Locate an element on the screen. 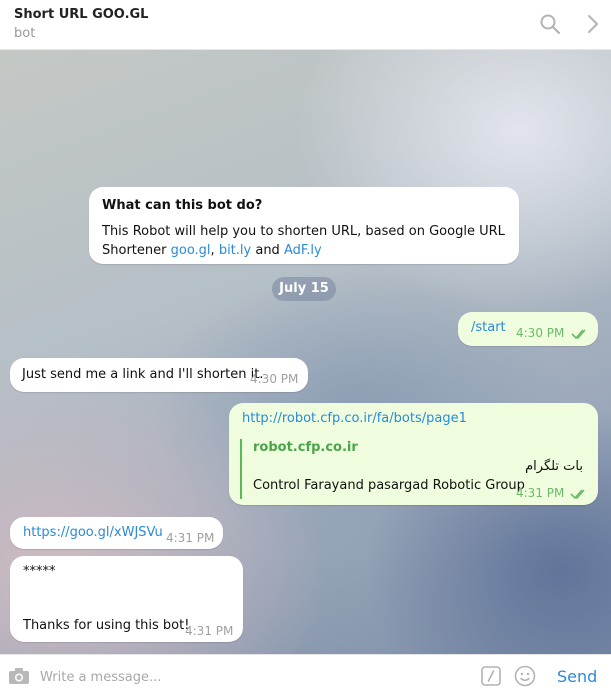  message-text: Just send me a link and I'll shorten it. is located at coordinates (143, 374).